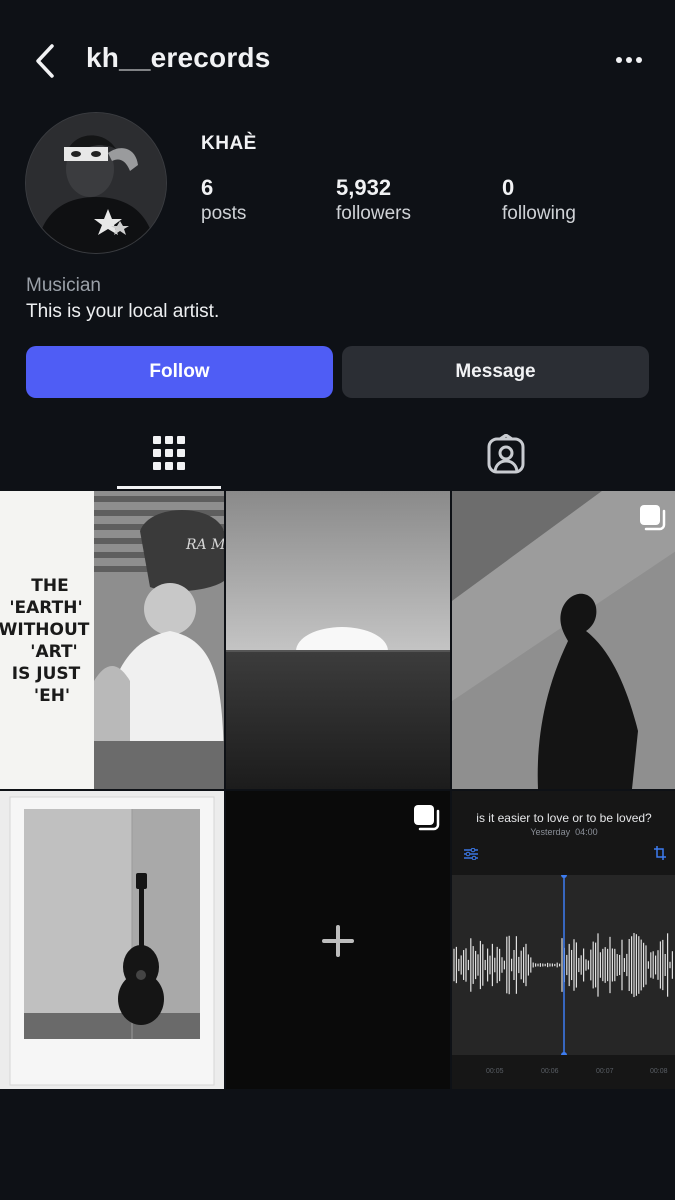 The height and width of the screenshot is (1200, 675). Describe the element at coordinates (229, 143) in the screenshot. I see `display-name: KHAÈ` at that location.